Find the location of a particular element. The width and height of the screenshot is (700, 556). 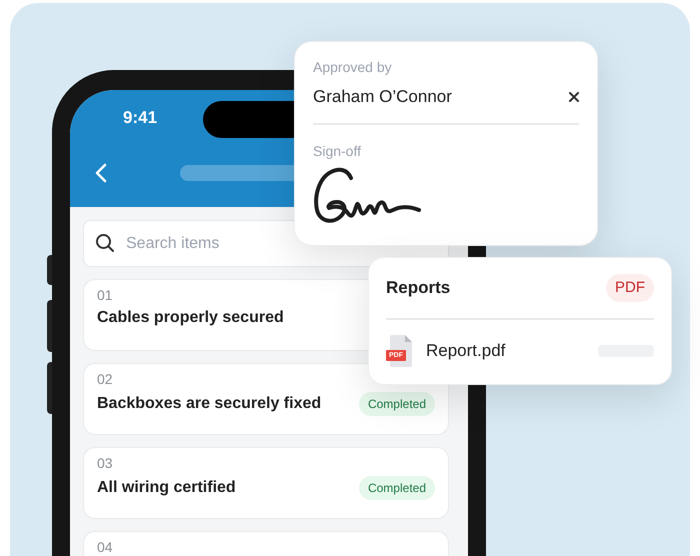

back-icon is located at coordinates (101, 173).